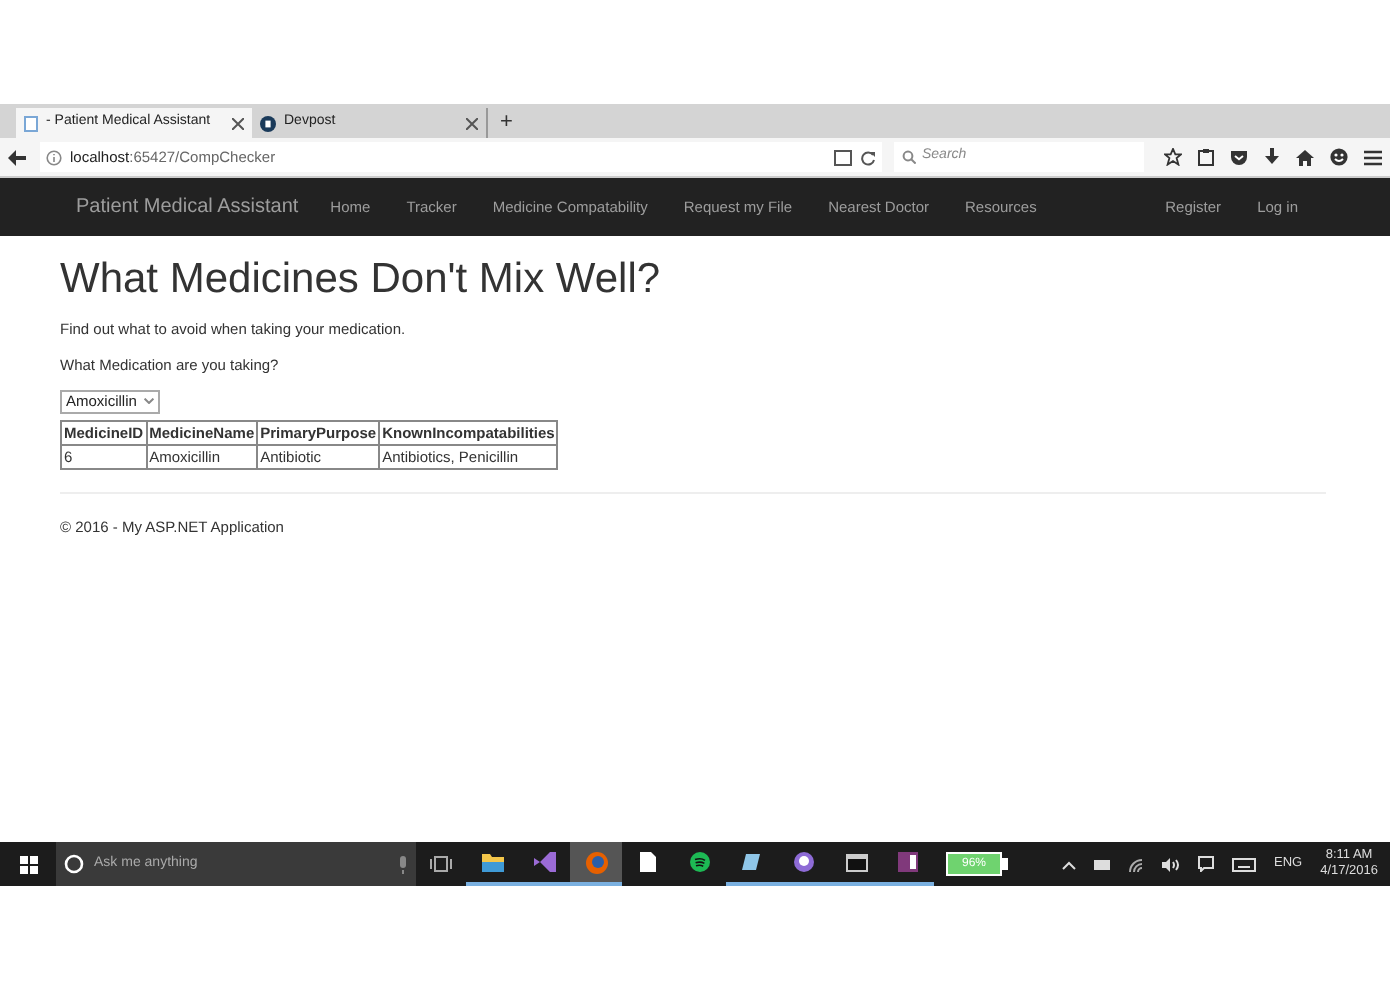 The width and height of the screenshot is (1390, 988). Describe the element at coordinates (856, 862) in the screenshot. I see `terminal-icon` at that location.